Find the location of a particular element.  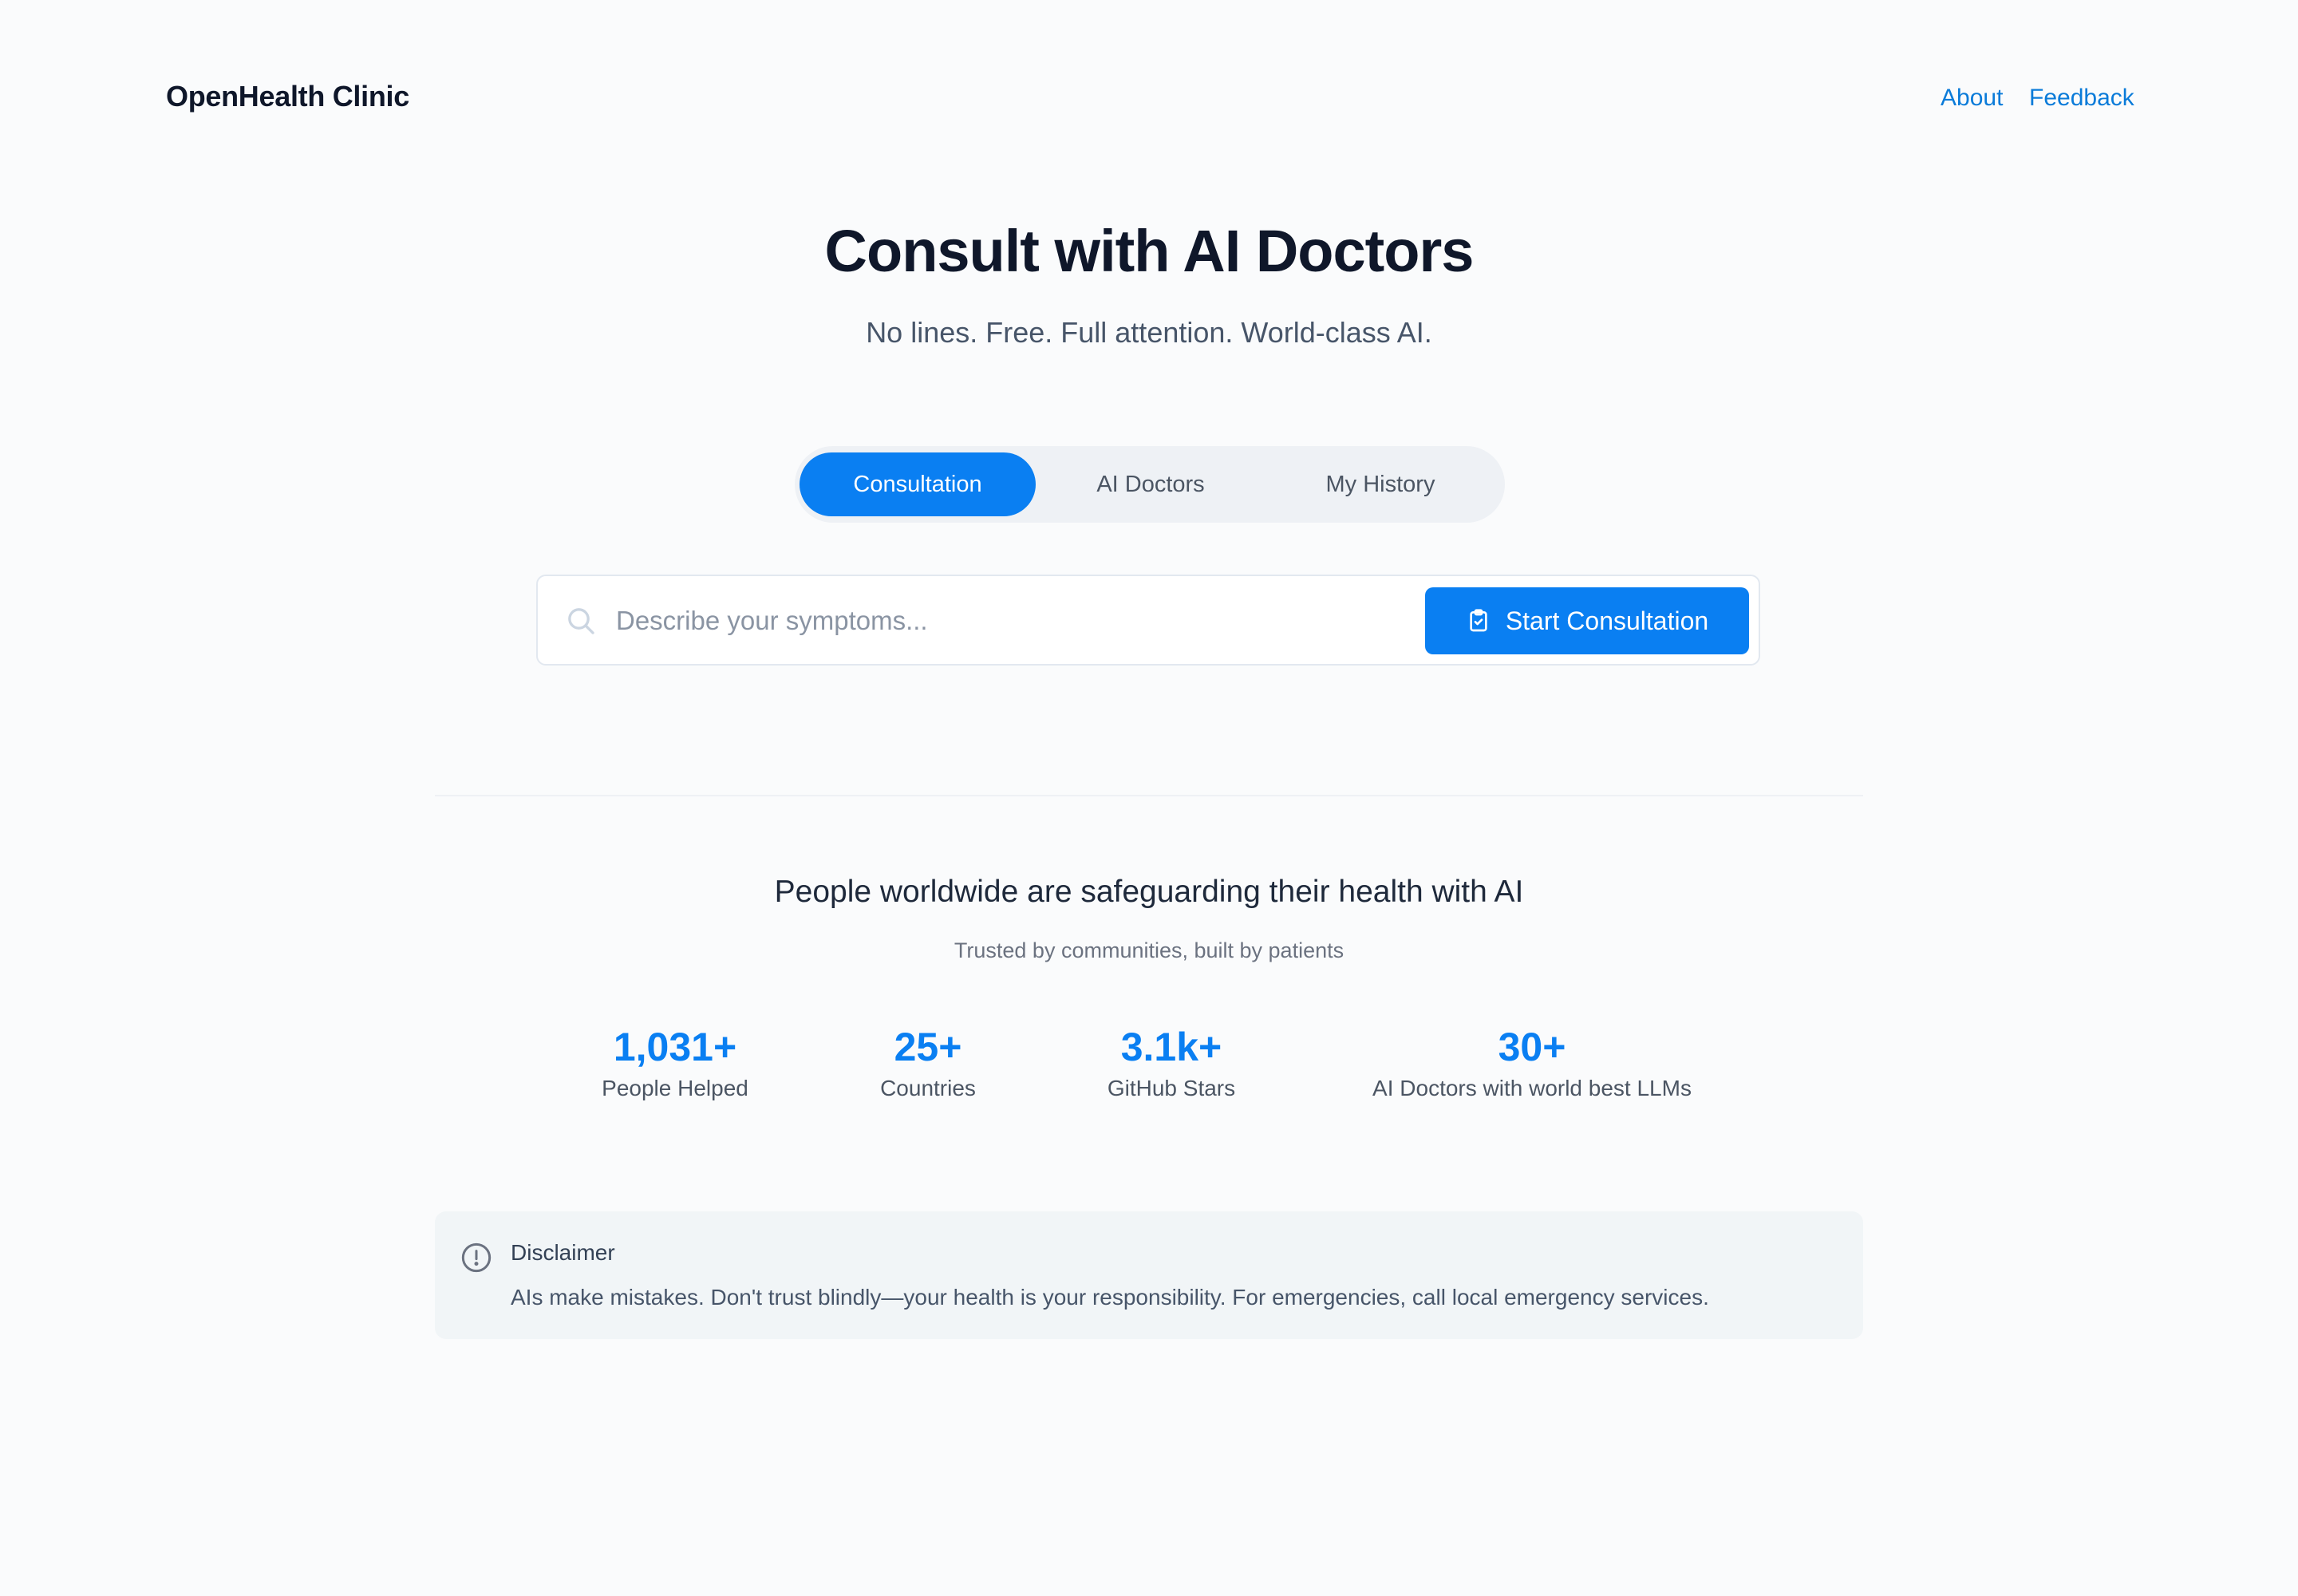

stat-value: 30+ is located at coordinates (1532, 1047).